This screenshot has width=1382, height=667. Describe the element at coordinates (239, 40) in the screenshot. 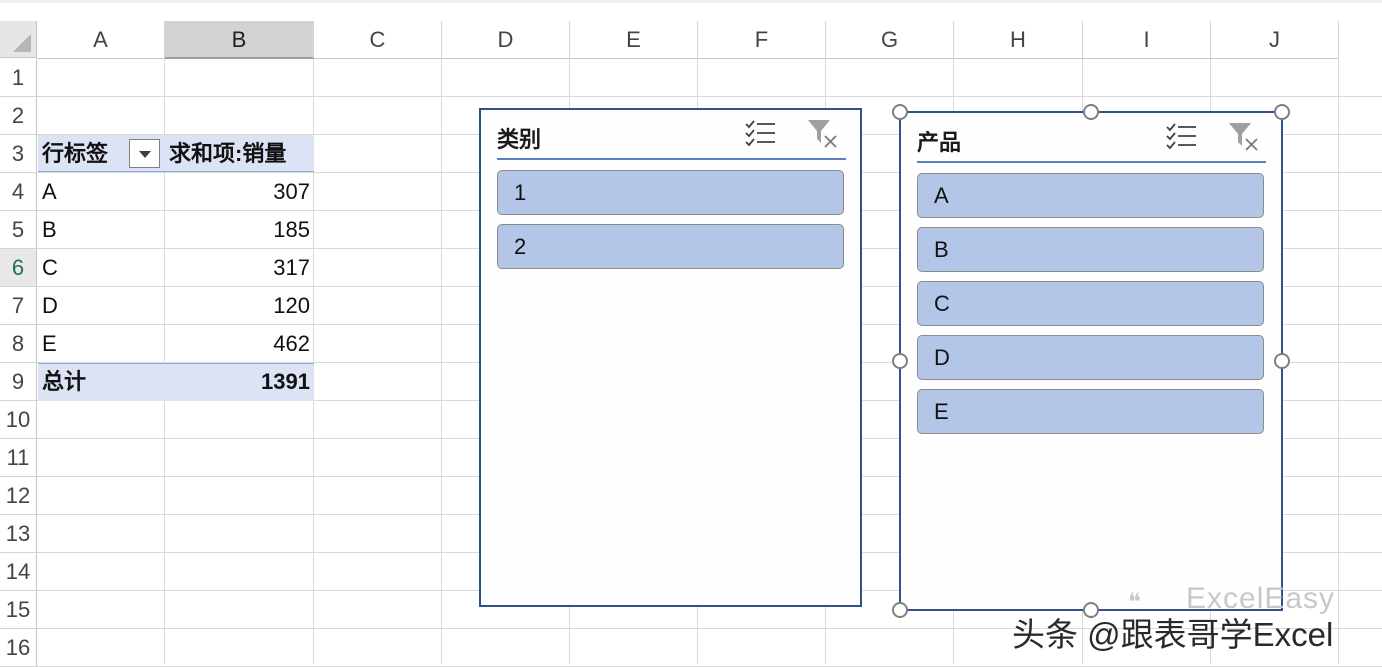

I see `column-header-b: B` at that location.